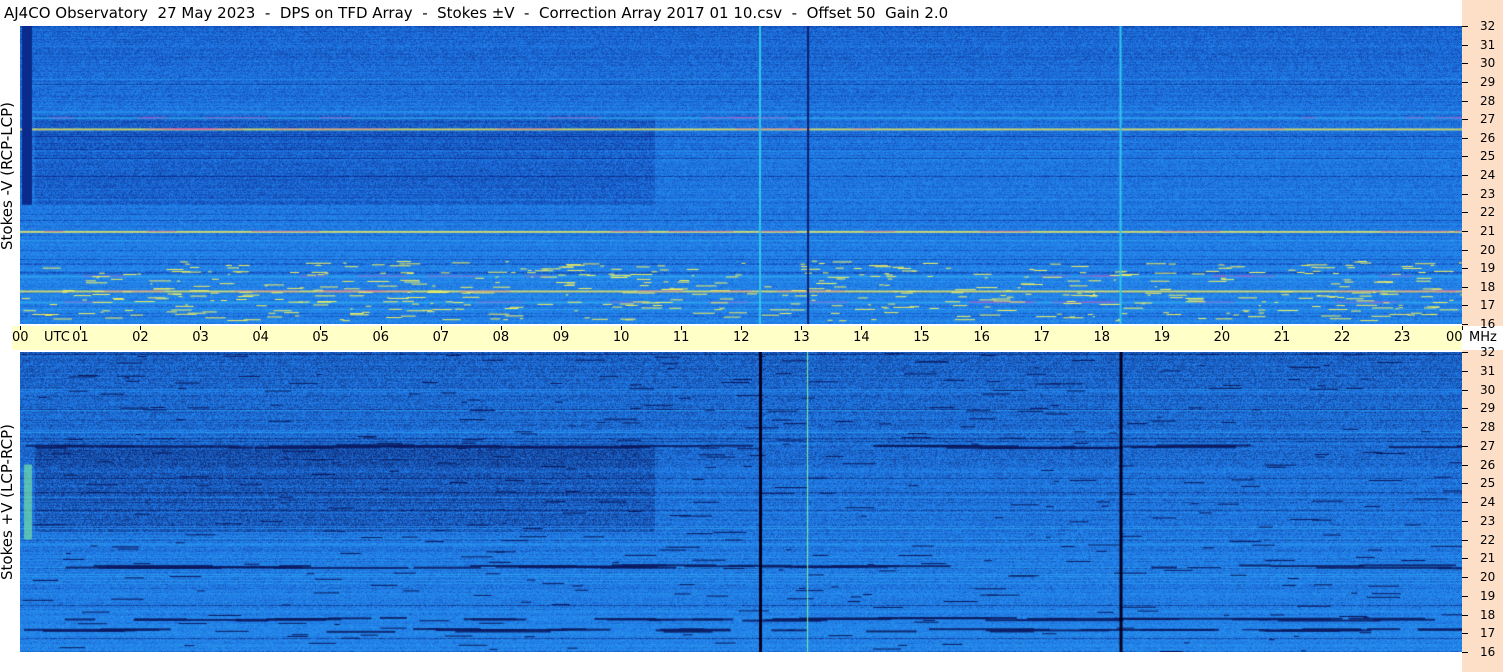 The height and width of the screenshot is (672, 1503). Describe the element at coordinates (8, 502) in the screenshot. I see `y-axis-label-bottom: Stokes +V (LCP-RCP)` at that location.